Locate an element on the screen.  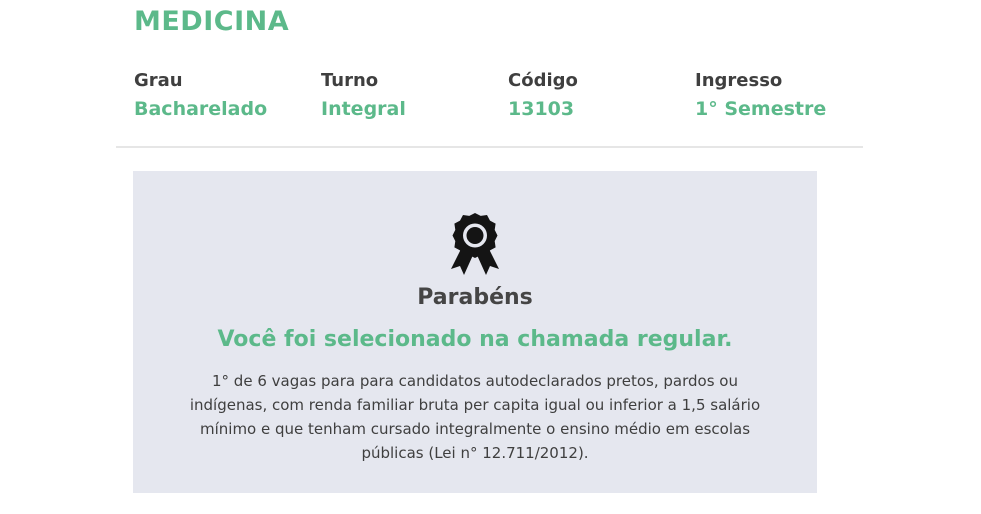
congrats-heading: Parabéns is located at coordinates (475, 297).